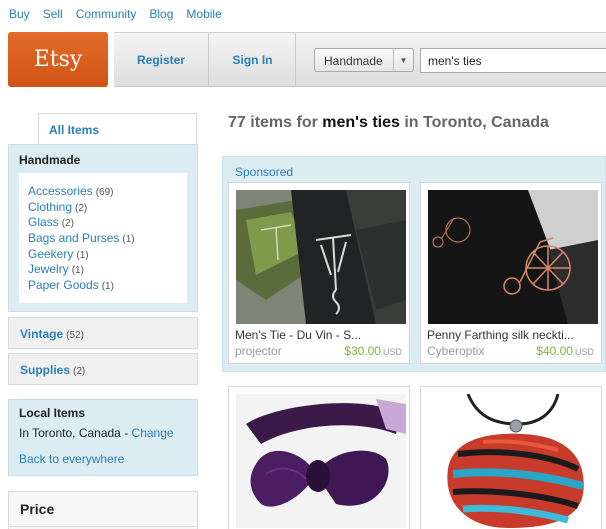 The height and width of the screenshot is (529, 606). Describe the element at coordinates (117, 129) in the screenshot. I see `tab-all-items: All Items` at that location.